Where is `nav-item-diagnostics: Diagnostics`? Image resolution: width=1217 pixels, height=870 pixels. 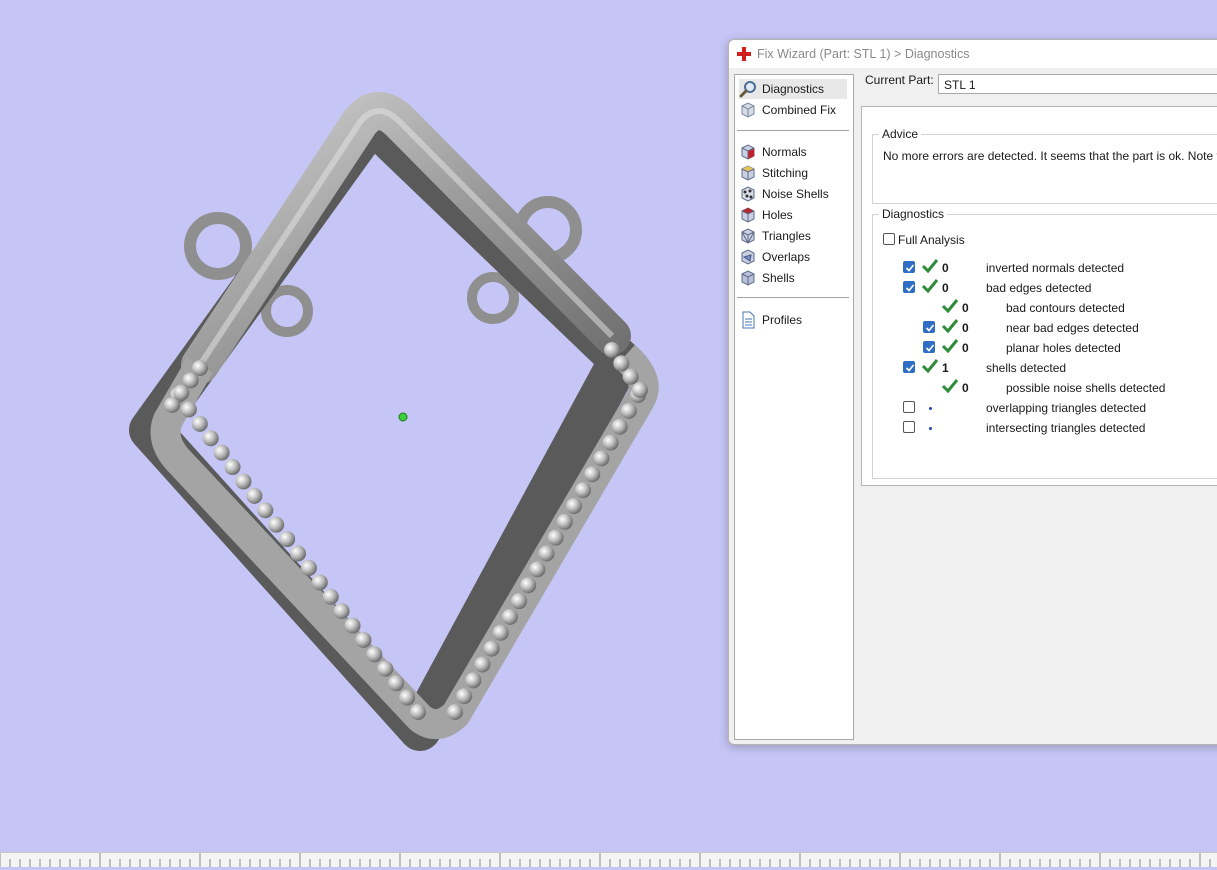 nav-item-diagnostics: Diagnostics is located at coordinates (793, 89).